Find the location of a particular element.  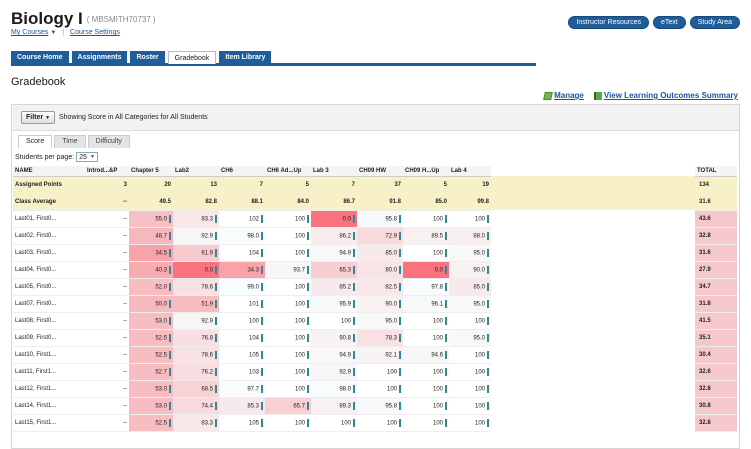

column-header: Lab 4 is located at coordinates (470, 171).